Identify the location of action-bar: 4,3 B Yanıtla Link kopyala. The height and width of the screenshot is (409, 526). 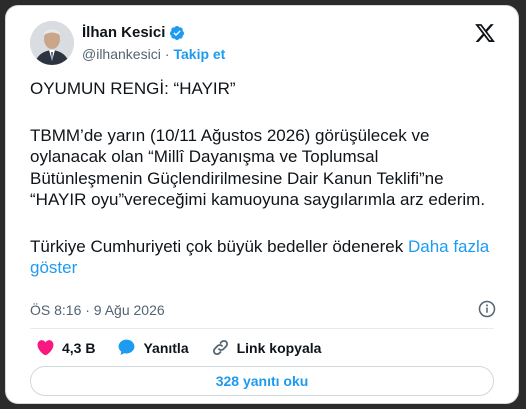
(189, 347).